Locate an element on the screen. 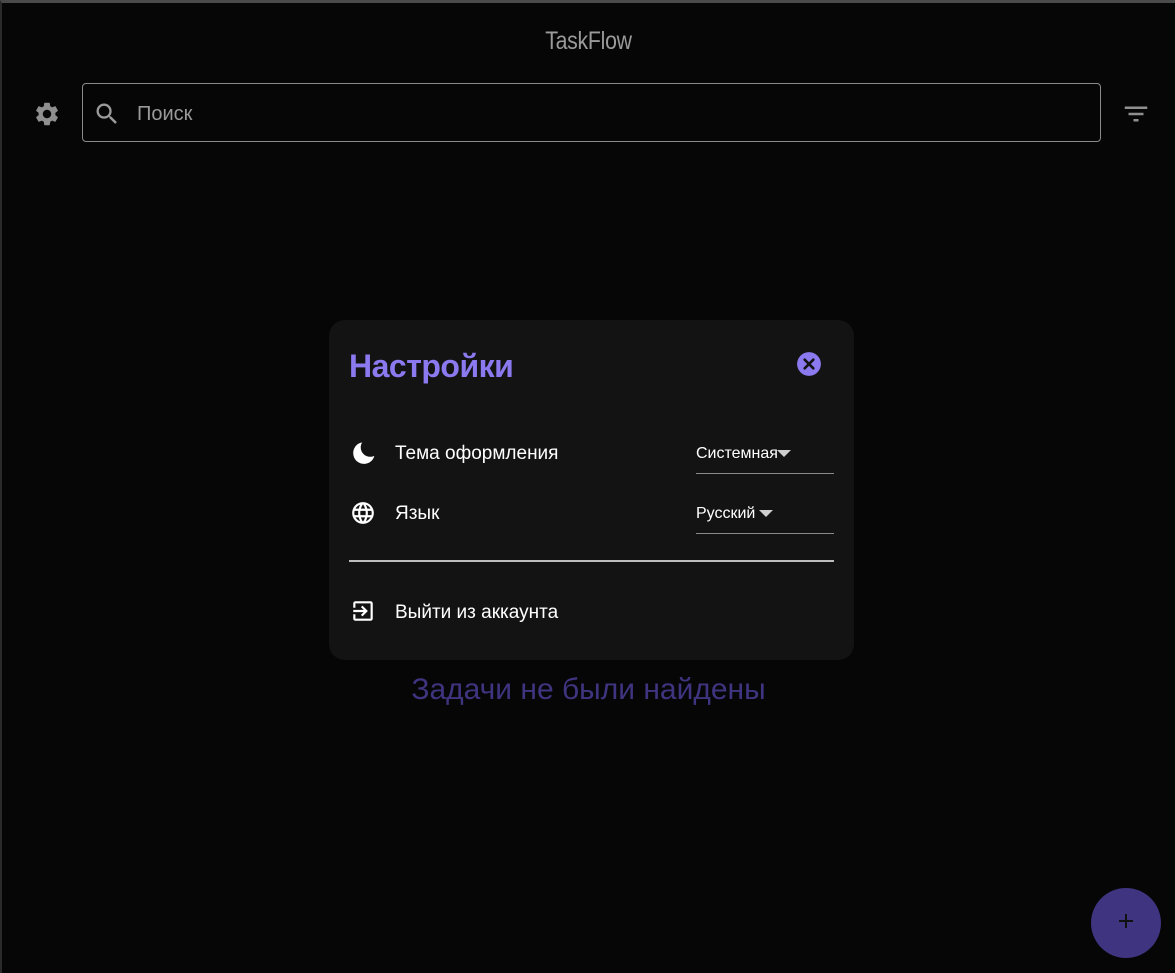  globe-icon is located at coordinates (363, 513).